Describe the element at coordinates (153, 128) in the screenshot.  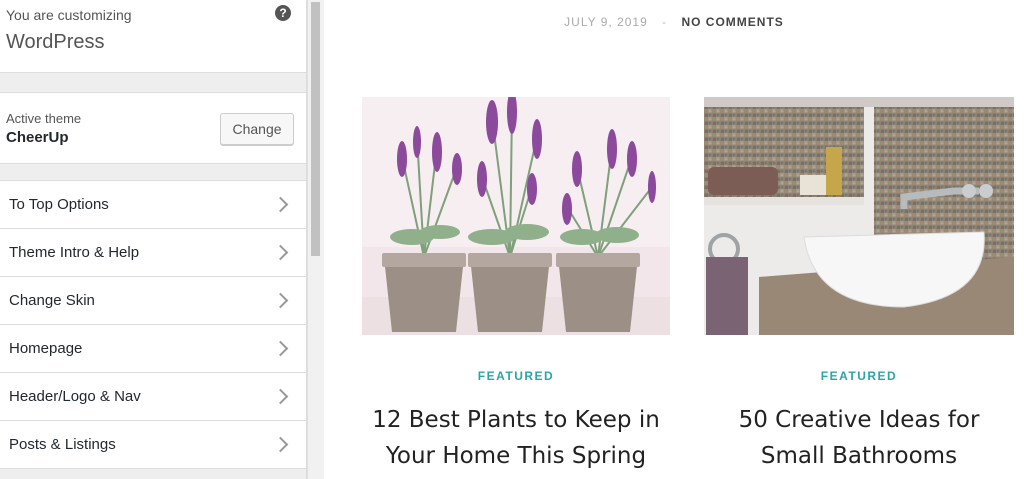
I see `active-theme-panel: Active theme CheerUp Change` at that location.